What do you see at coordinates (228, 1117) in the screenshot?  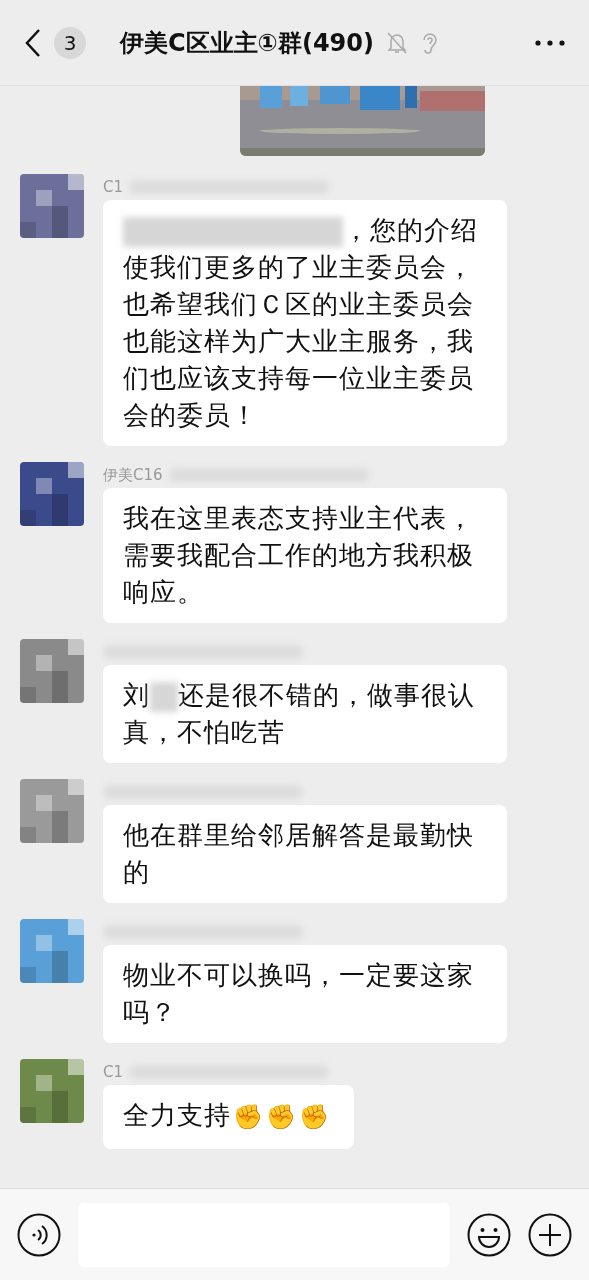 I see `message-bubble: 全力支持✊✊✊` at bounding box center [228, 1117].